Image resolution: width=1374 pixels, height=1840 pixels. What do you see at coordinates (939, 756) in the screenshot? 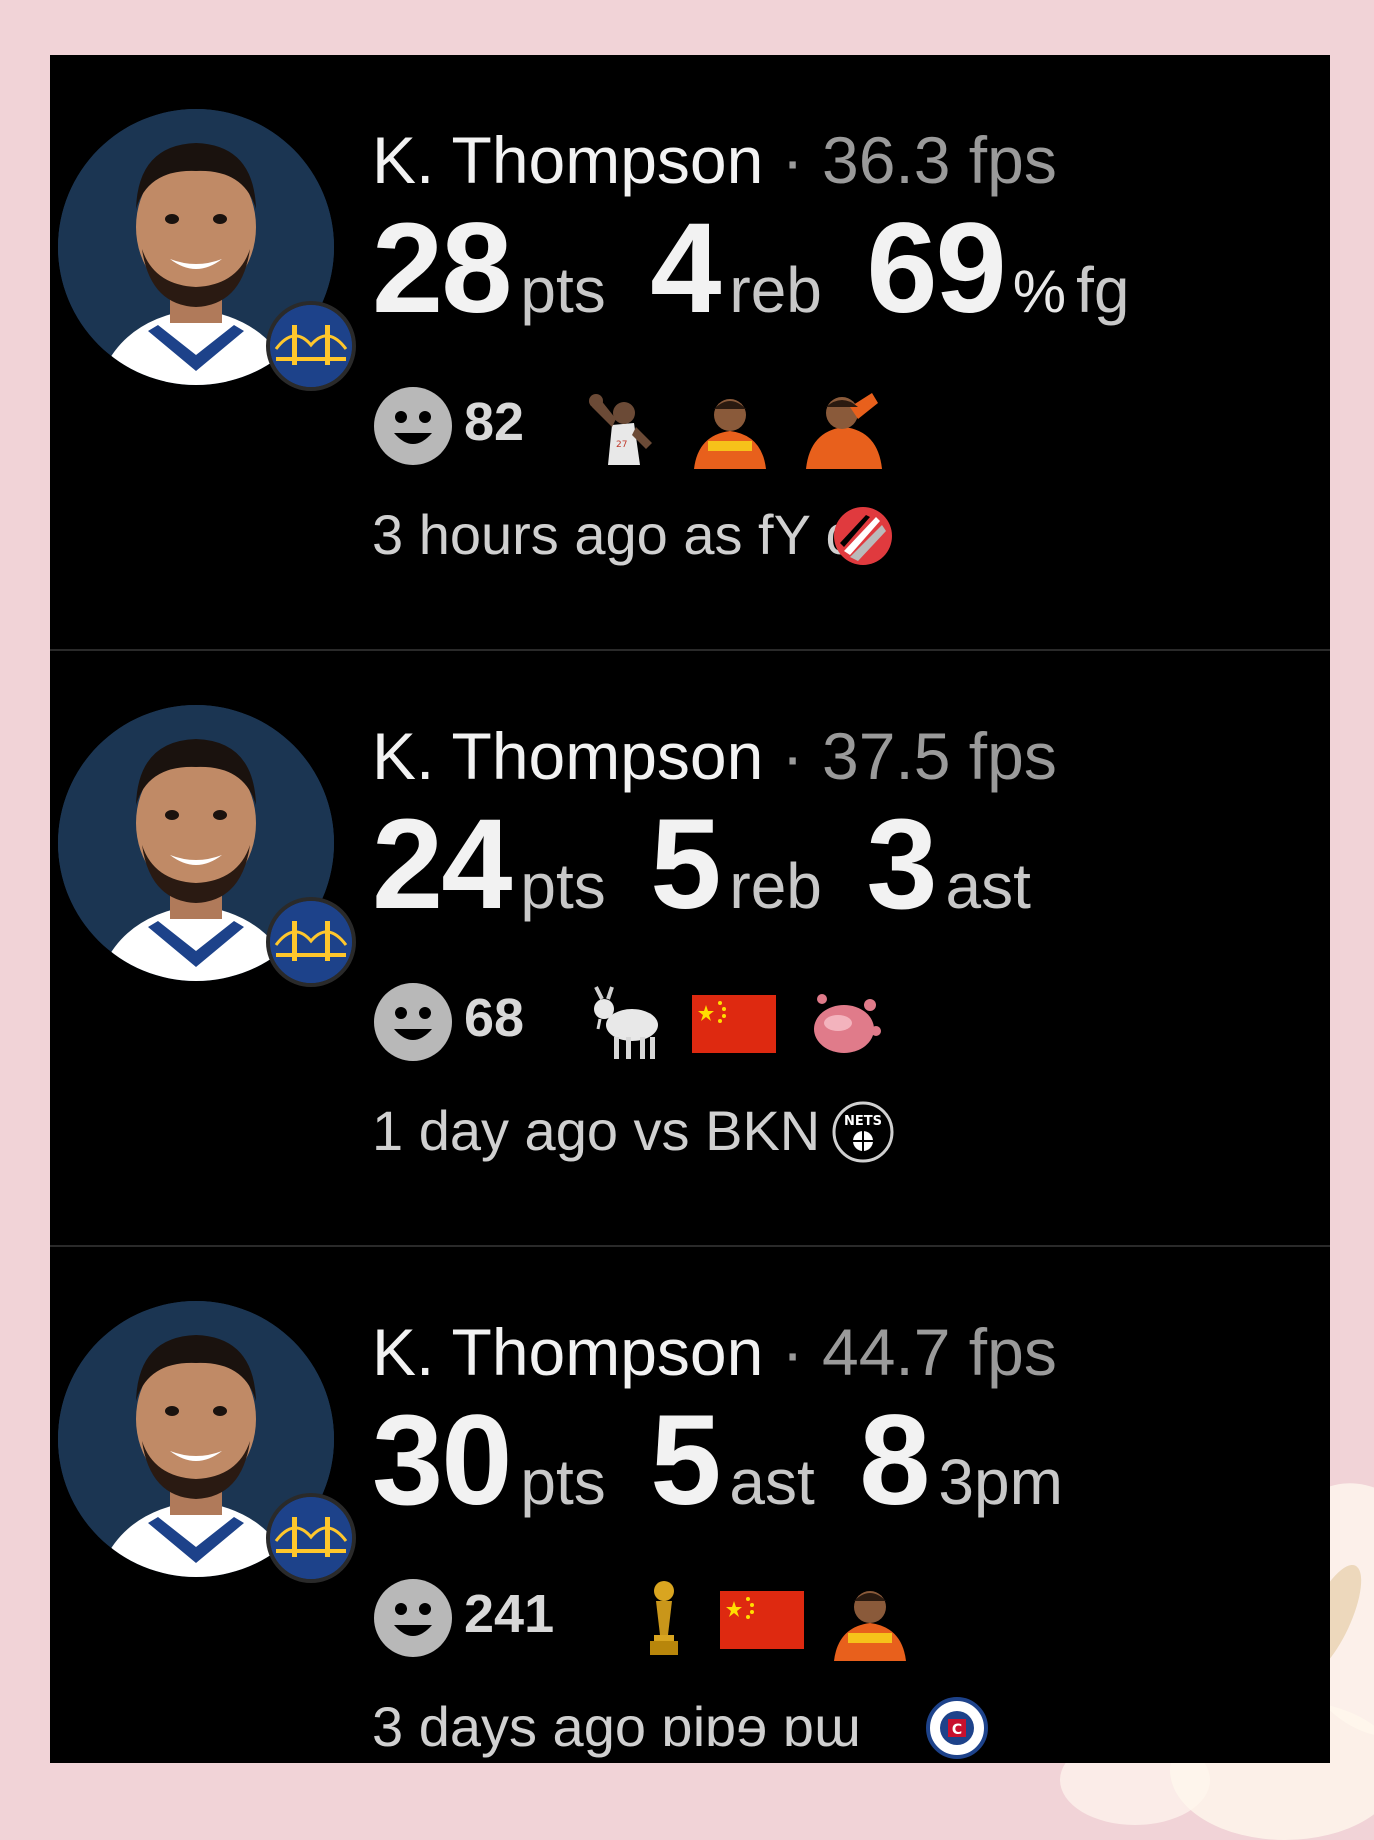
I see `fantasy-points: 37.5 fps` at bounding box center [939, 756].